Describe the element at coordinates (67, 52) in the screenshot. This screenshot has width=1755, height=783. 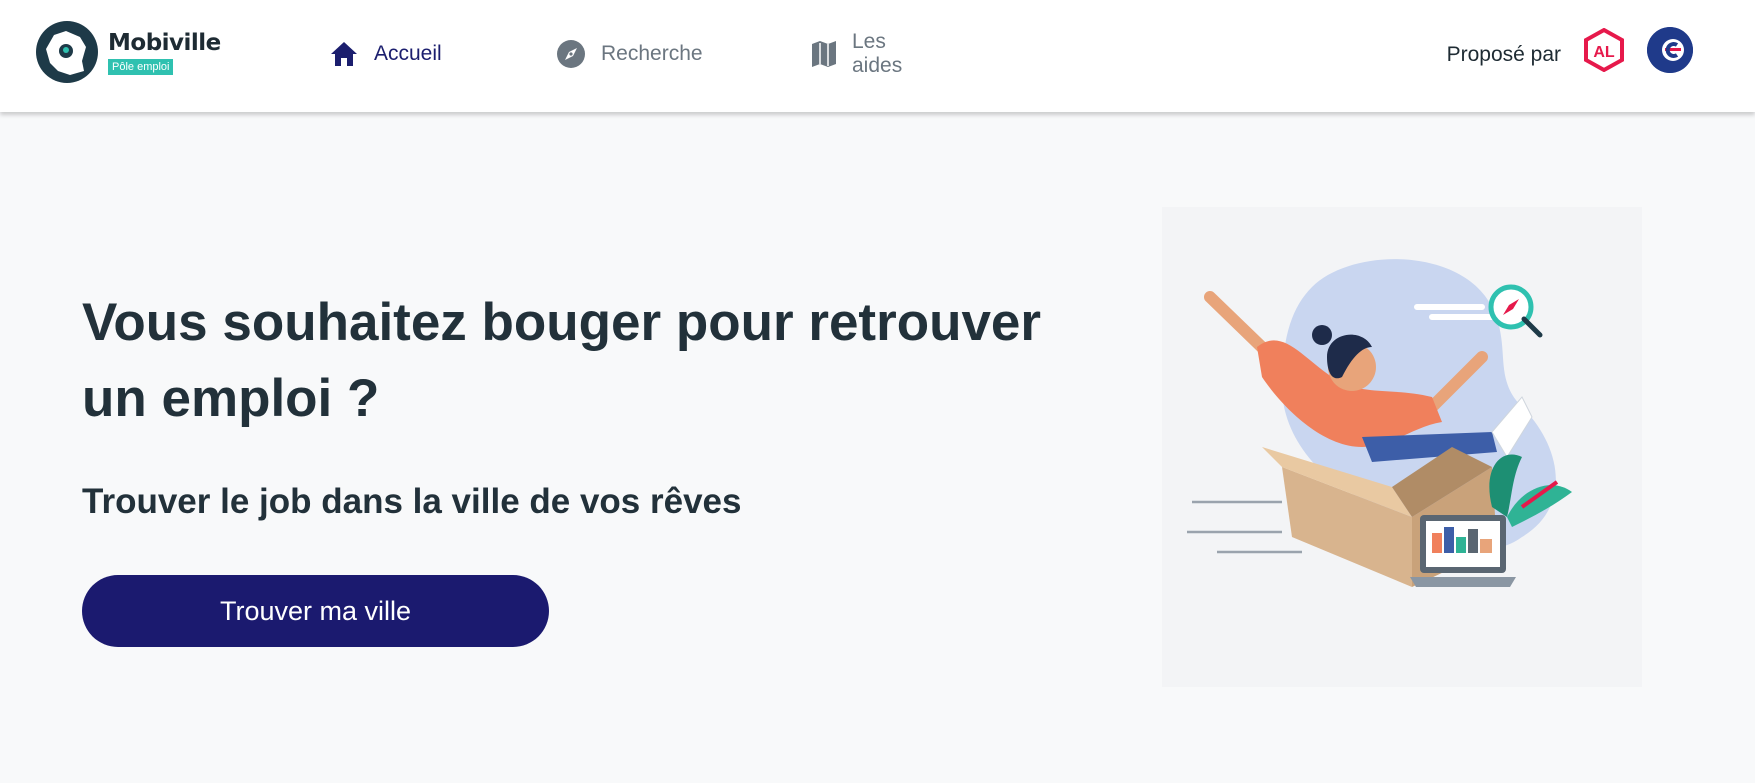
I see `mobiville-logo-icon` at that location.